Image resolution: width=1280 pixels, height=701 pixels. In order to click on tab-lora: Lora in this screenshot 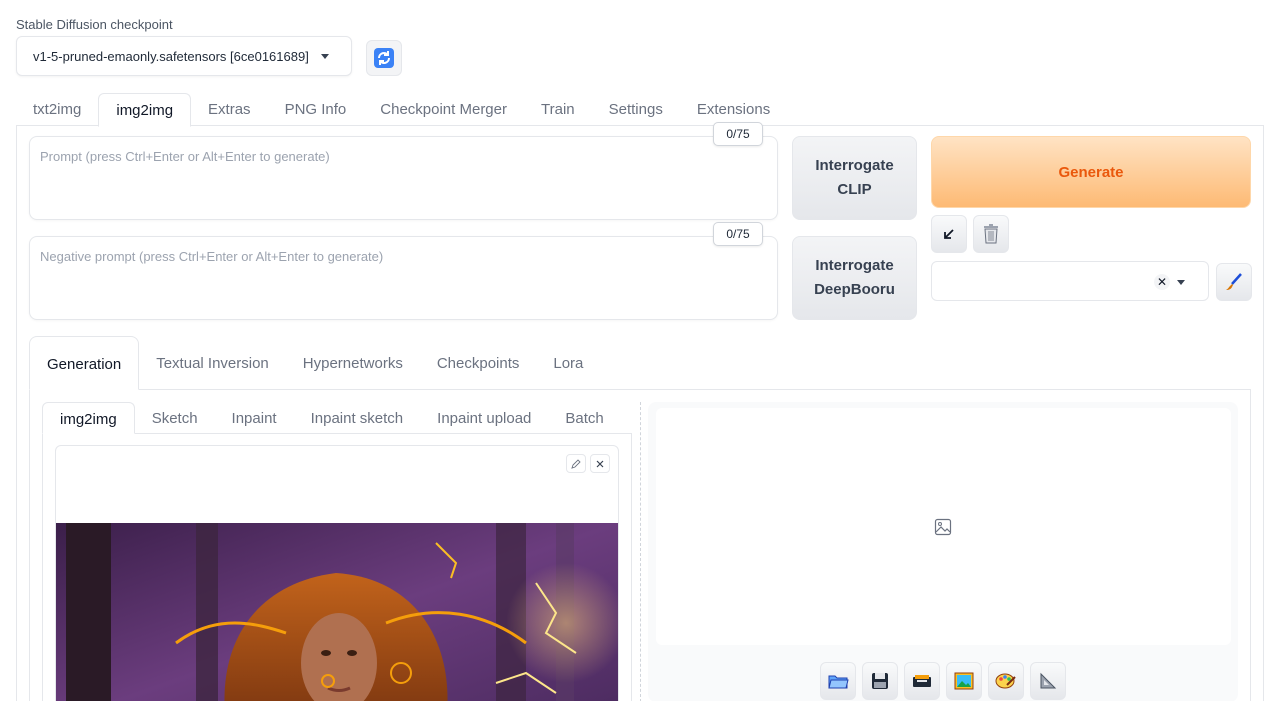, I will do `click(568, 363)`.